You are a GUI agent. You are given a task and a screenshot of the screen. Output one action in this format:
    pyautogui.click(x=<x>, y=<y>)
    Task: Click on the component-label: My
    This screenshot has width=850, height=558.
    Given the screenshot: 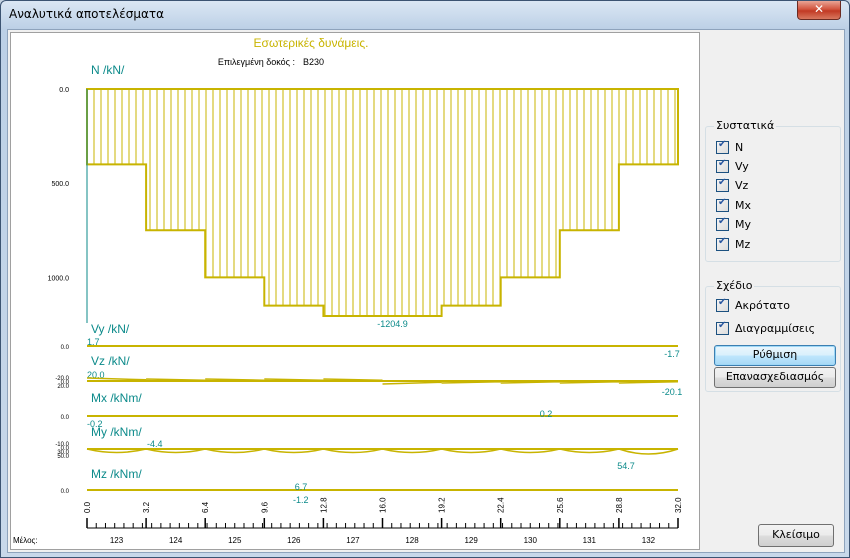 What is the action you would take?
    pyautogui.click(x=743, y=225)
    